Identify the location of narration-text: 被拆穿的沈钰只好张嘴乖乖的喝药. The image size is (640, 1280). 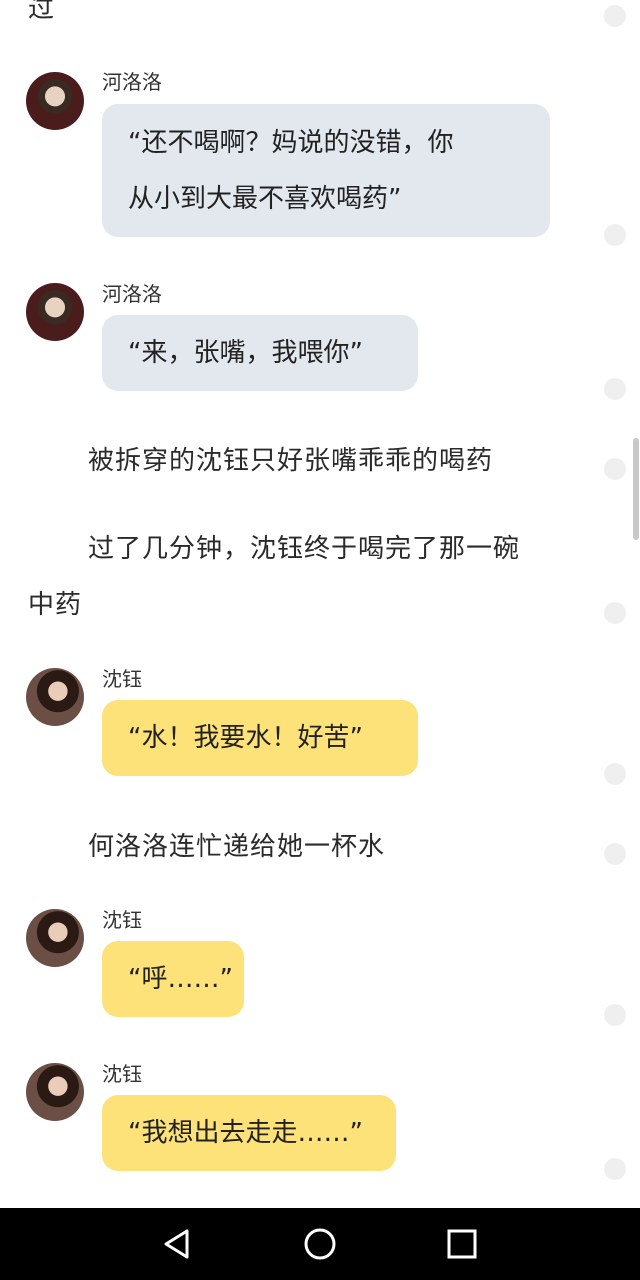
(291, 461).